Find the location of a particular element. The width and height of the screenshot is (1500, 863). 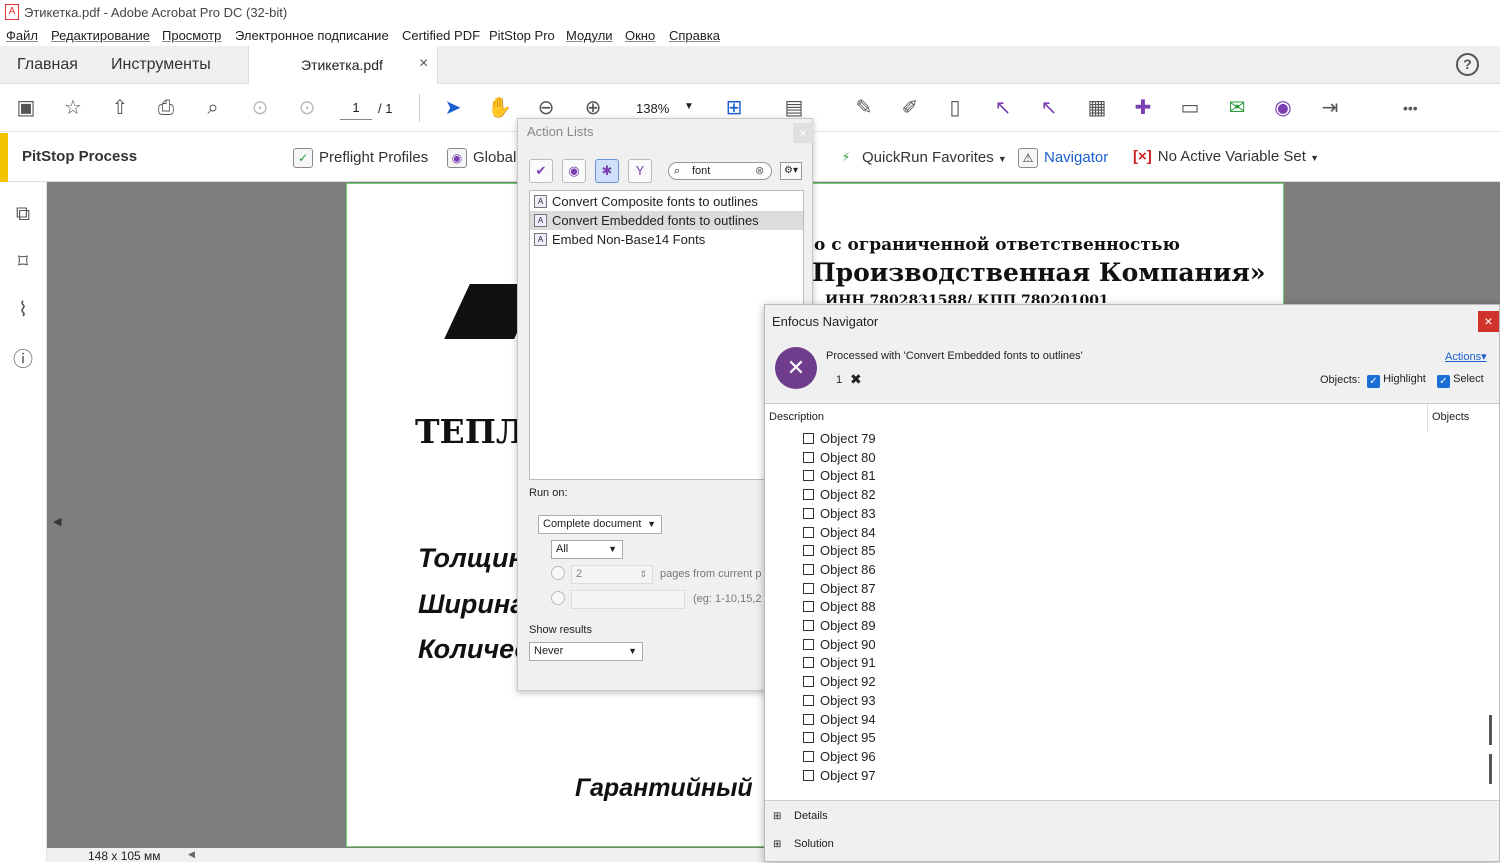

pages-select: All ▼ is located at coordinates (587, 549).